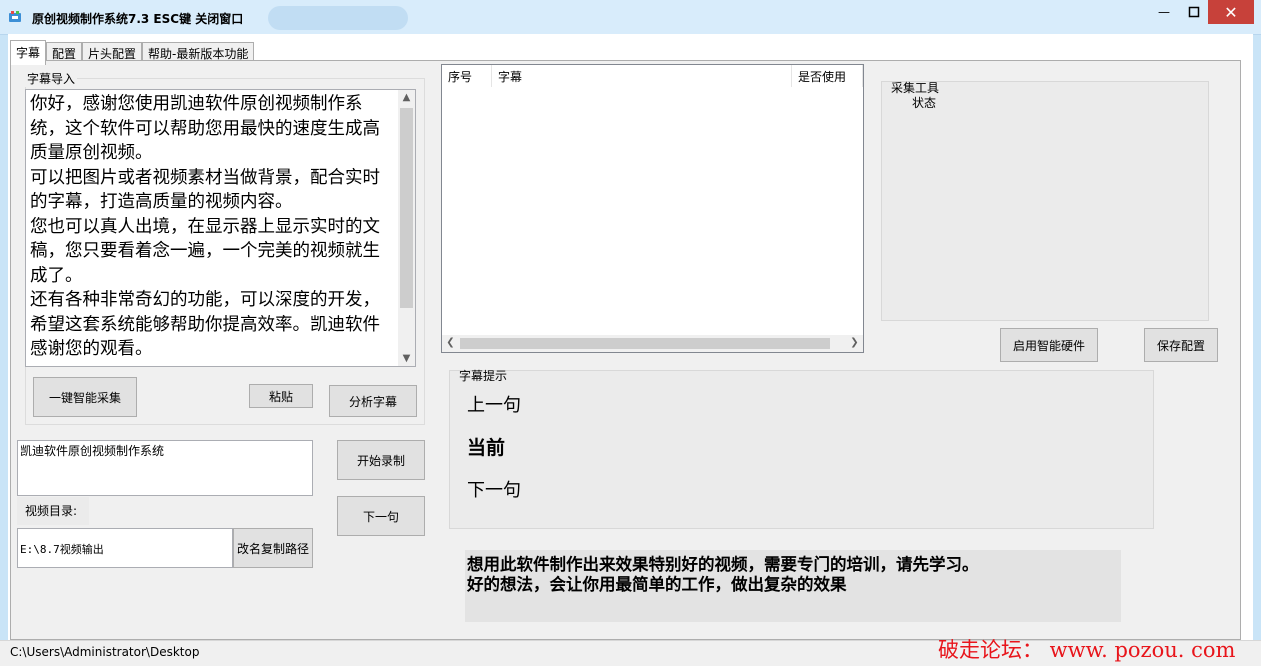 The height and width of the screenshot is (666, 1261). Describe the element at coordinates (92, 451) in the screenshot. I see `video-title-value: 凯迪软件原创视频制作系统` at that location.